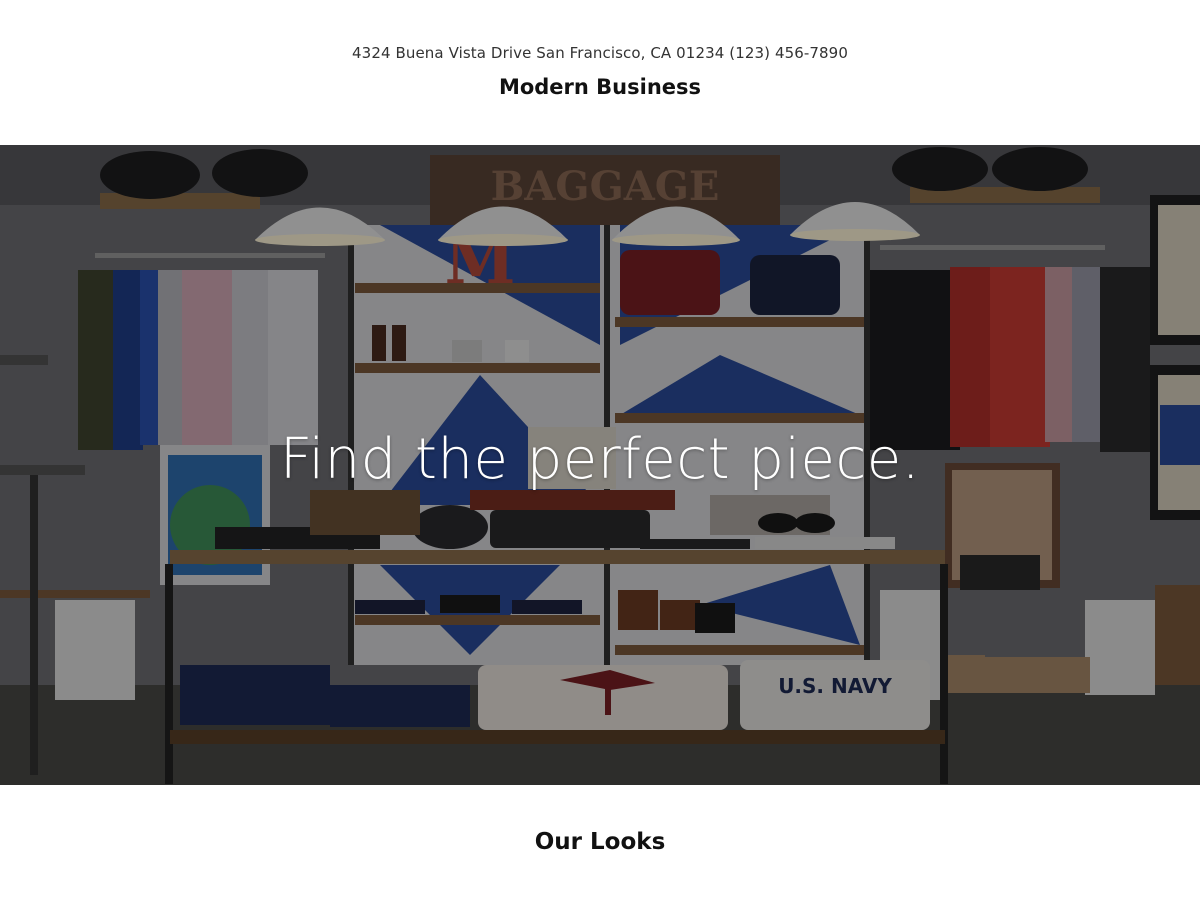  What do you see at coordinates (600, 842) in the screenshot?
I see `our-looks-heading: Our Looks` at bounding box center [600, 842].